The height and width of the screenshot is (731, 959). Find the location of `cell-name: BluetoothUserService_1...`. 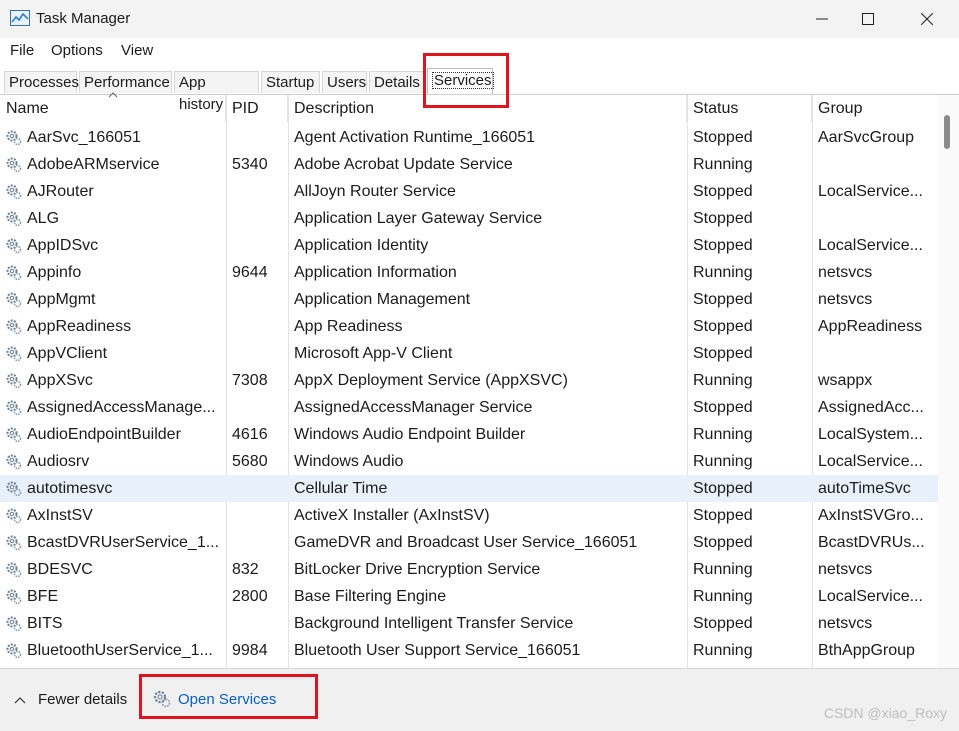

cell-name: BluetoothUserService_1... is located at coordinates (120, 650).